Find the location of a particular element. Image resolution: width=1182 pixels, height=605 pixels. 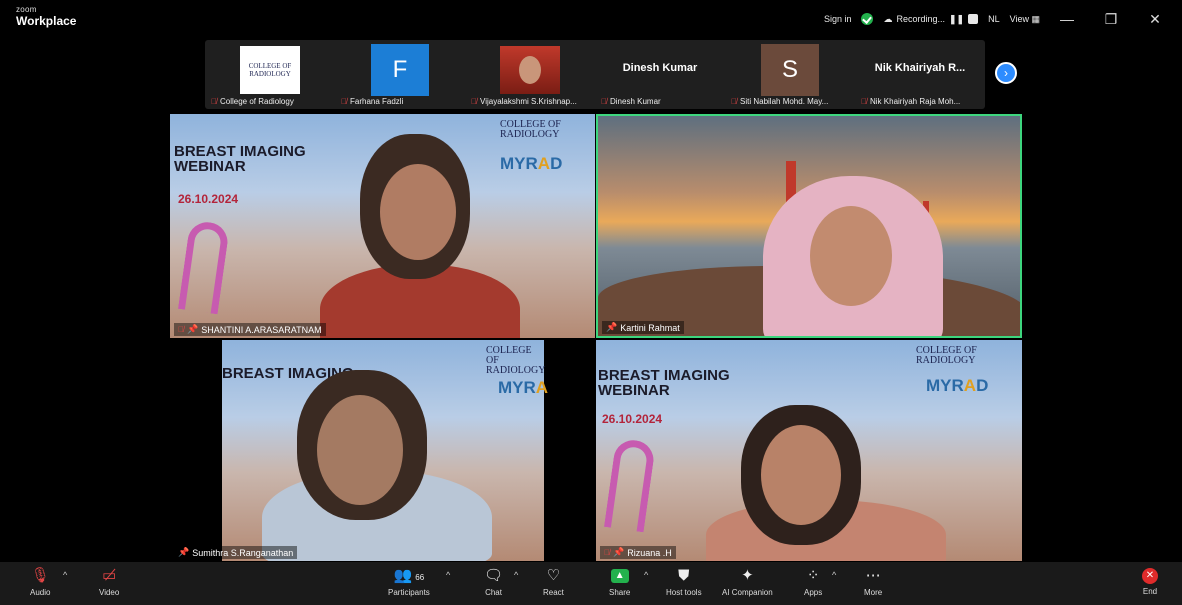

minimize-button: — is located at coordinates (1067, 19).